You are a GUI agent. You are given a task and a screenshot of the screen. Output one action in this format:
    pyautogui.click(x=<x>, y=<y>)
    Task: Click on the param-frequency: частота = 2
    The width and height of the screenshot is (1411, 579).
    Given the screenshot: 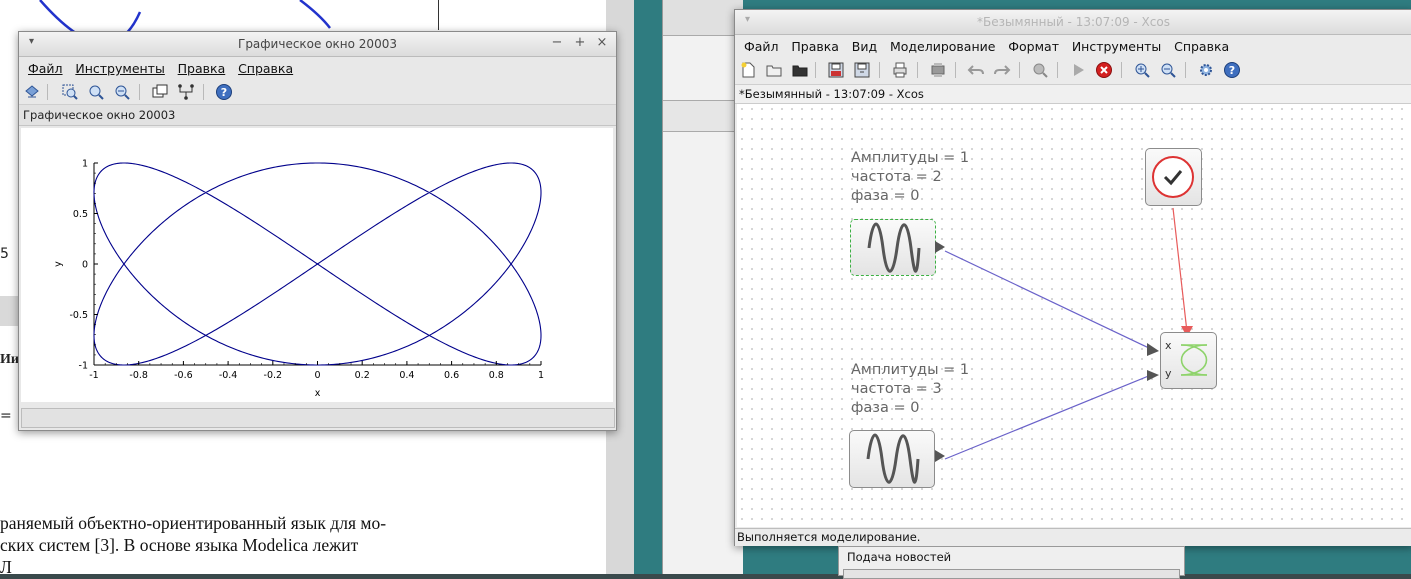 What is the action you would take?
    pyautogui.click(x=896, y=177)
    